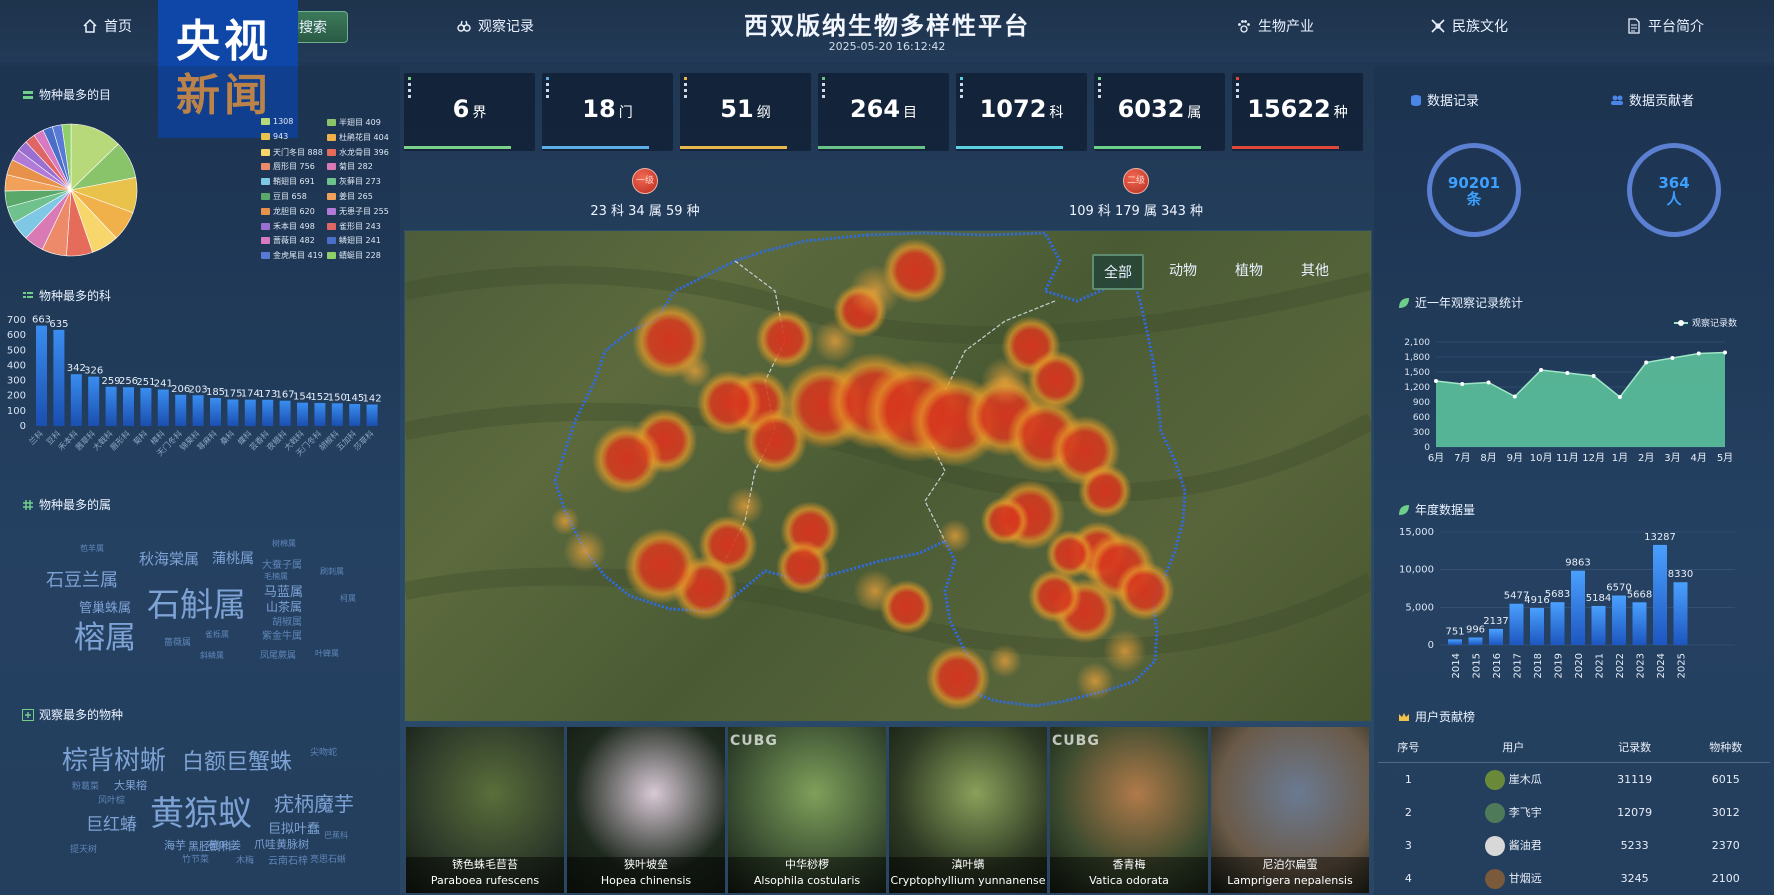 The height and width of the screenshot is (895, 1774). What do you see at coordinates (1129, 810) in the screenshot?
I see `species-photo-card: CUBG 香青梅 Vatica odorata` at bounding box center [1129, 810].